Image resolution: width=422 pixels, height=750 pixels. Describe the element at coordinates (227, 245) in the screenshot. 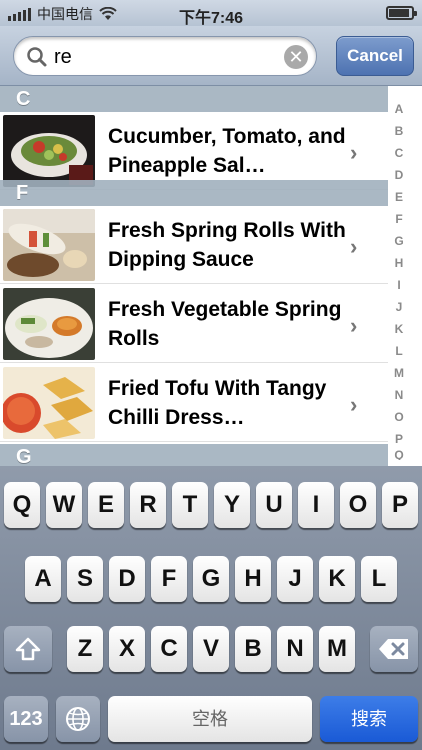

I see `recipe-title: Fresh Spring Rolls With Dipping Sauce` at that location.